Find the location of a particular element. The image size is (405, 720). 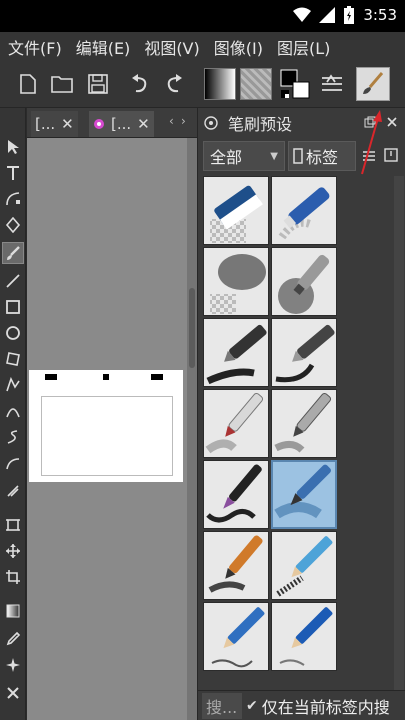

edit-shape-tool is located at coordinates (13, 199).